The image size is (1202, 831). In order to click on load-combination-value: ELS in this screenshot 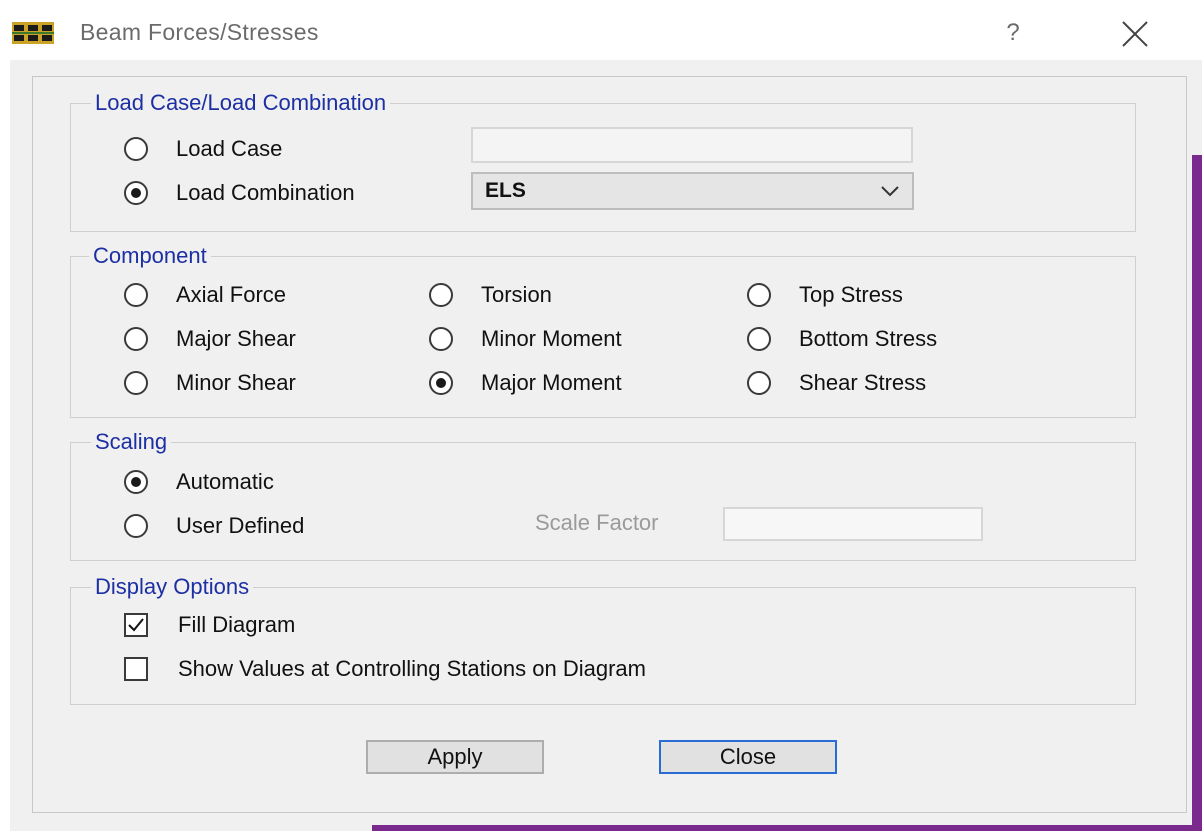, I will do `click(505, 190)`.